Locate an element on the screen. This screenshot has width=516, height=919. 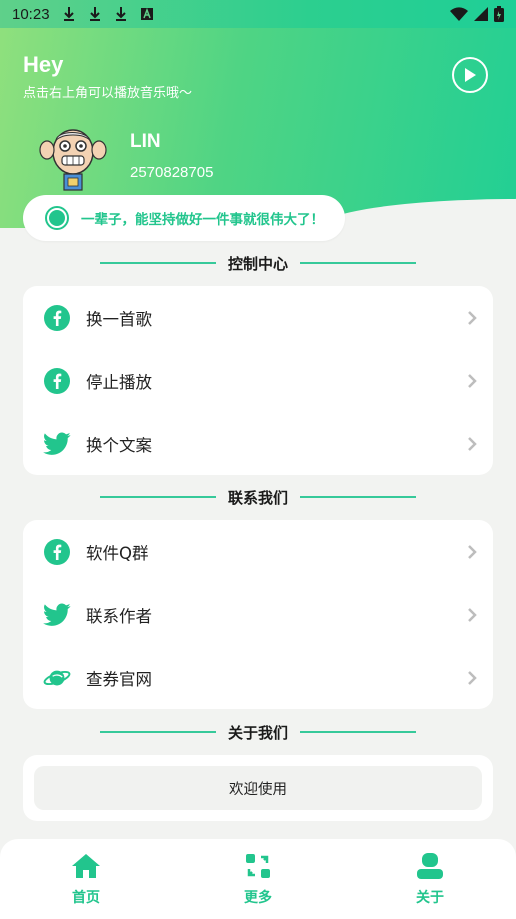
section-title-control: 控制中心 is located at coordinates (258, 263).